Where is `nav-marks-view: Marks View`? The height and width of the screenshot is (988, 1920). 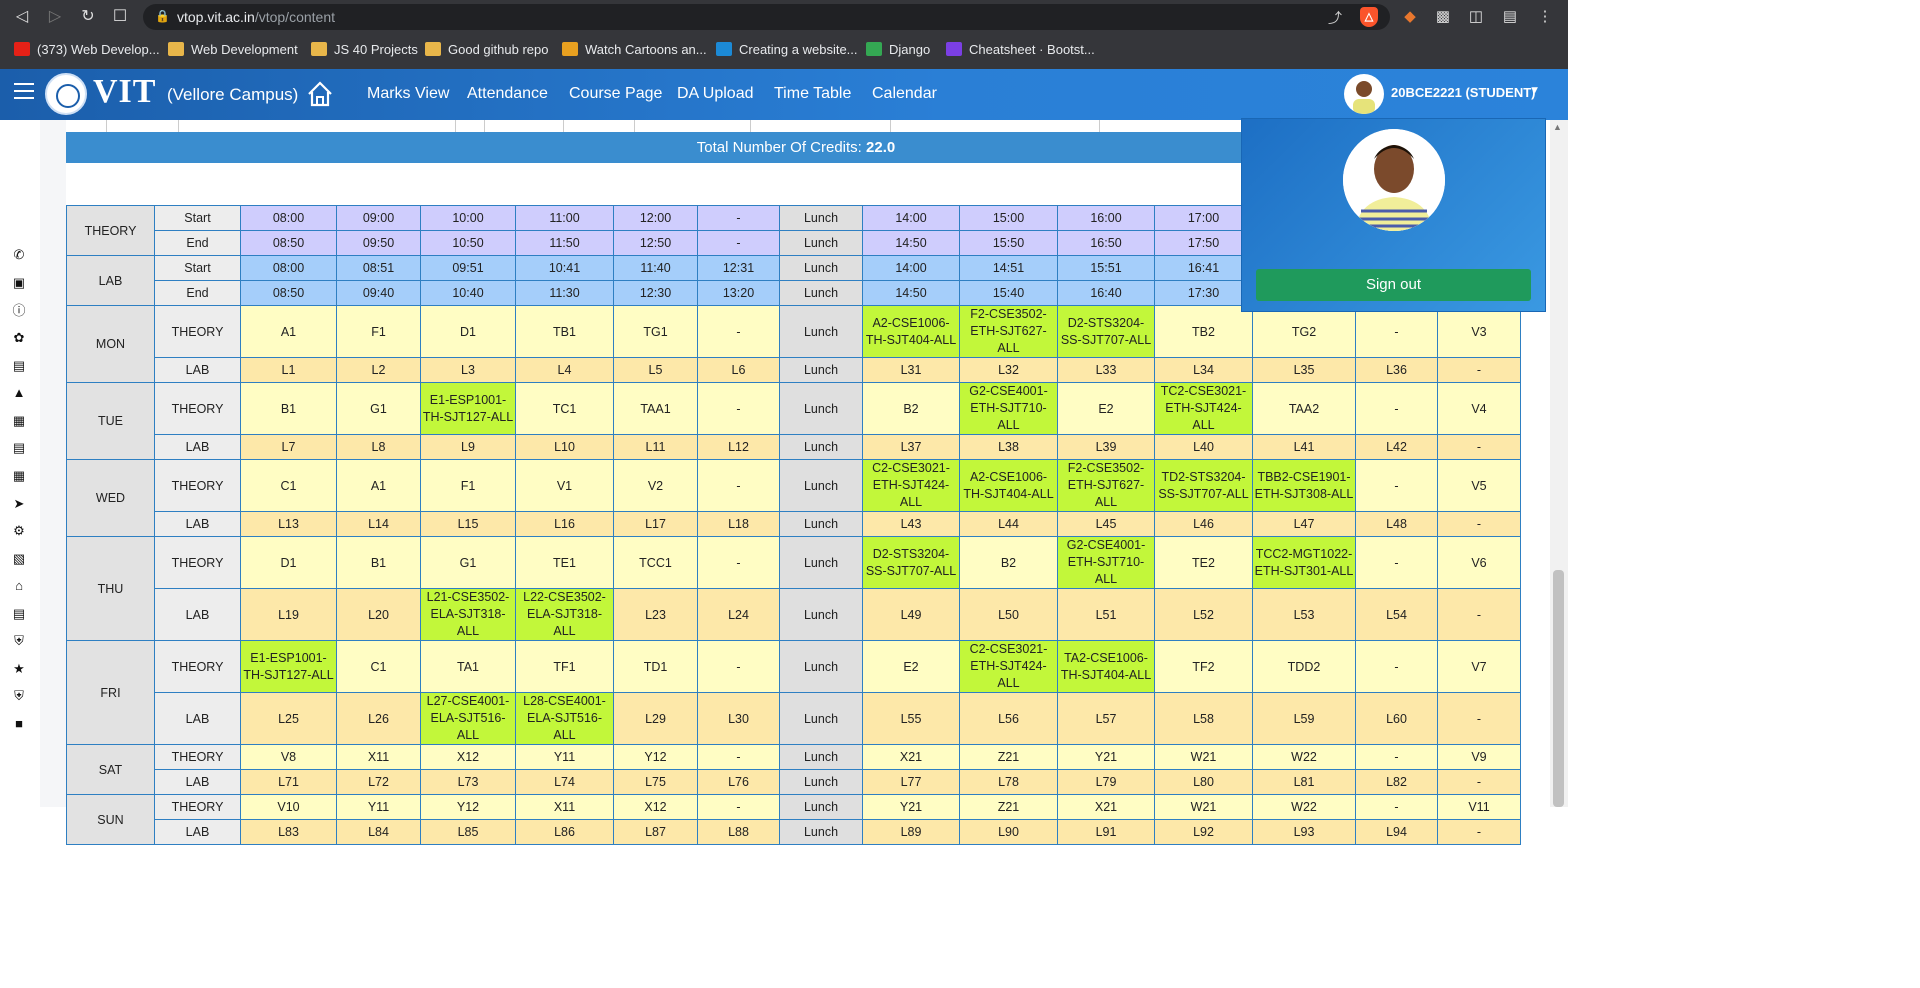
nav-marks-view: Marks View is located at coordinates (408, 94).